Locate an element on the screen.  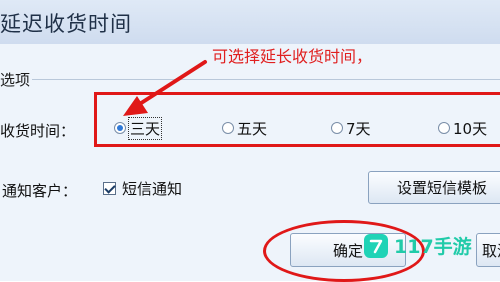
watermark-text: 117手游 is located at coordinates (433, 247).